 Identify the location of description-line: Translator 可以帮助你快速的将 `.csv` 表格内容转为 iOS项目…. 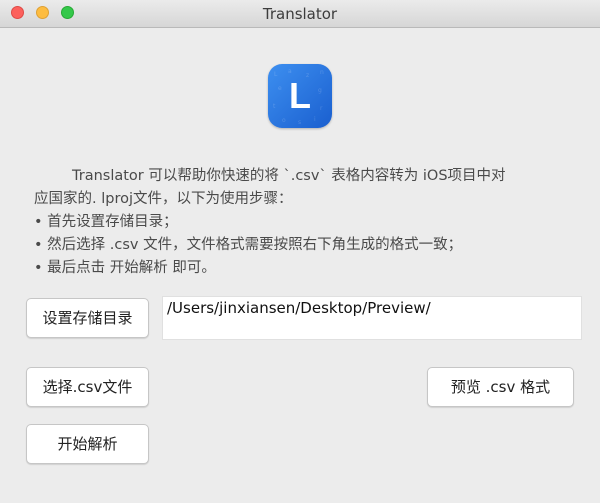
(289, 176).